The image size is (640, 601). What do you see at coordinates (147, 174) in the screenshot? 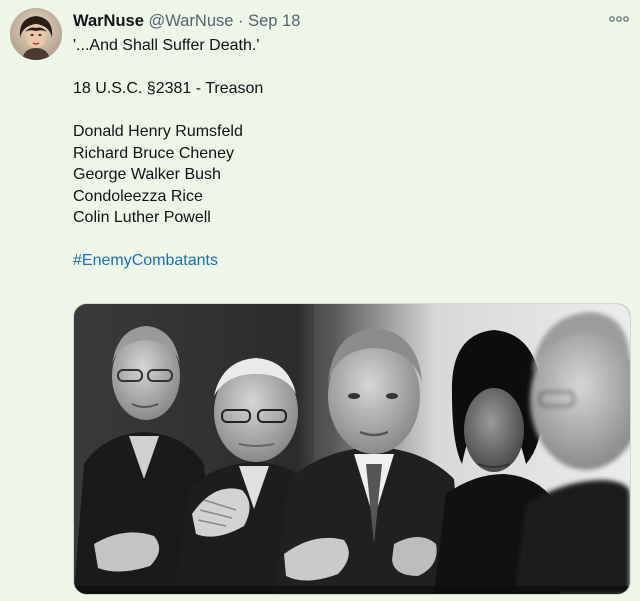
I see `tweet-line-name-3: George Walker Bush` at bounding box center [147, 174].